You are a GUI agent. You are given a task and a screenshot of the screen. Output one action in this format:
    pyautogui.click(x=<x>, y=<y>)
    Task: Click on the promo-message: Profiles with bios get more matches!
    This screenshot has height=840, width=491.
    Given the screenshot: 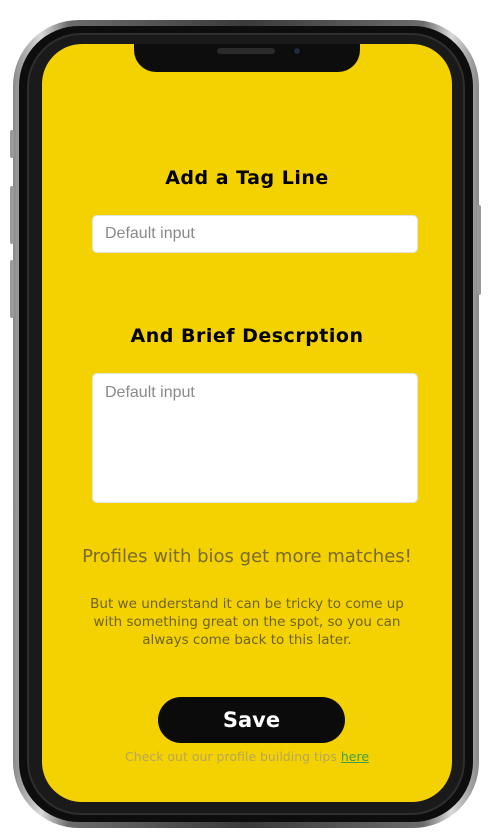 What is the action you would take?
    pyautogui.click(x=247, y=556)
    